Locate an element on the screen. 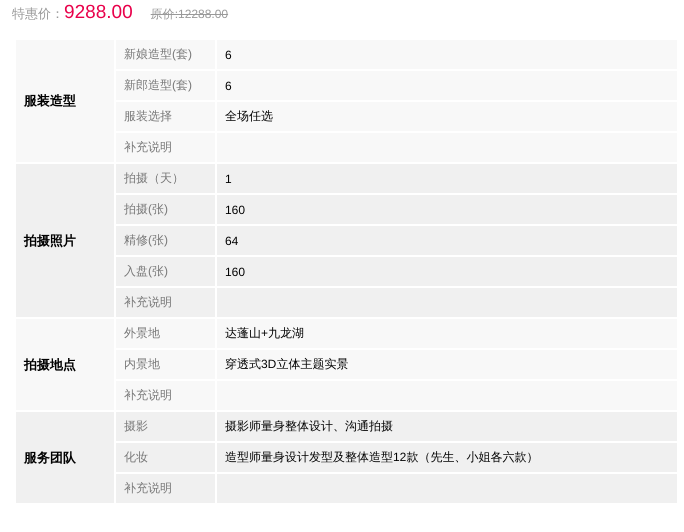 The image size is (684, 532). table-cell: 服装选择 is located at coordinates (165, 116).